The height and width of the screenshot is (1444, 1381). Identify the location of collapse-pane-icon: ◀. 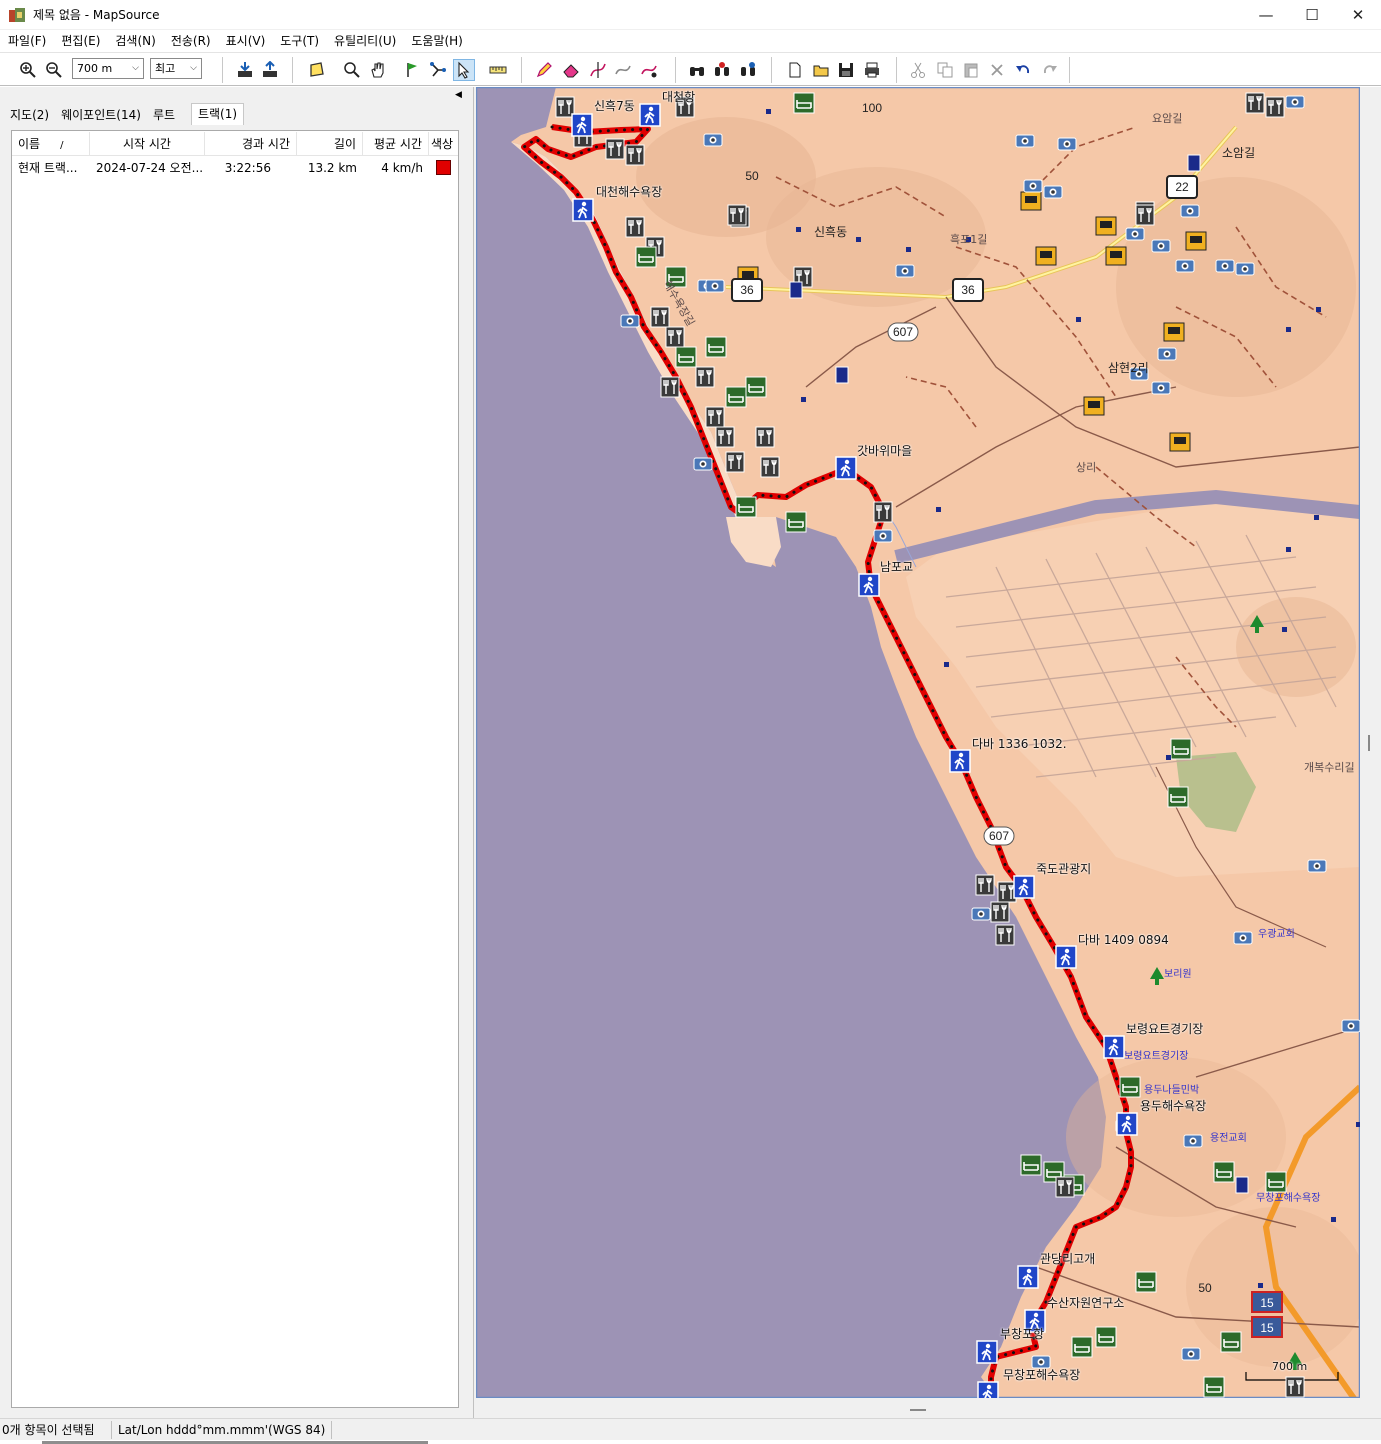
(458, 95).